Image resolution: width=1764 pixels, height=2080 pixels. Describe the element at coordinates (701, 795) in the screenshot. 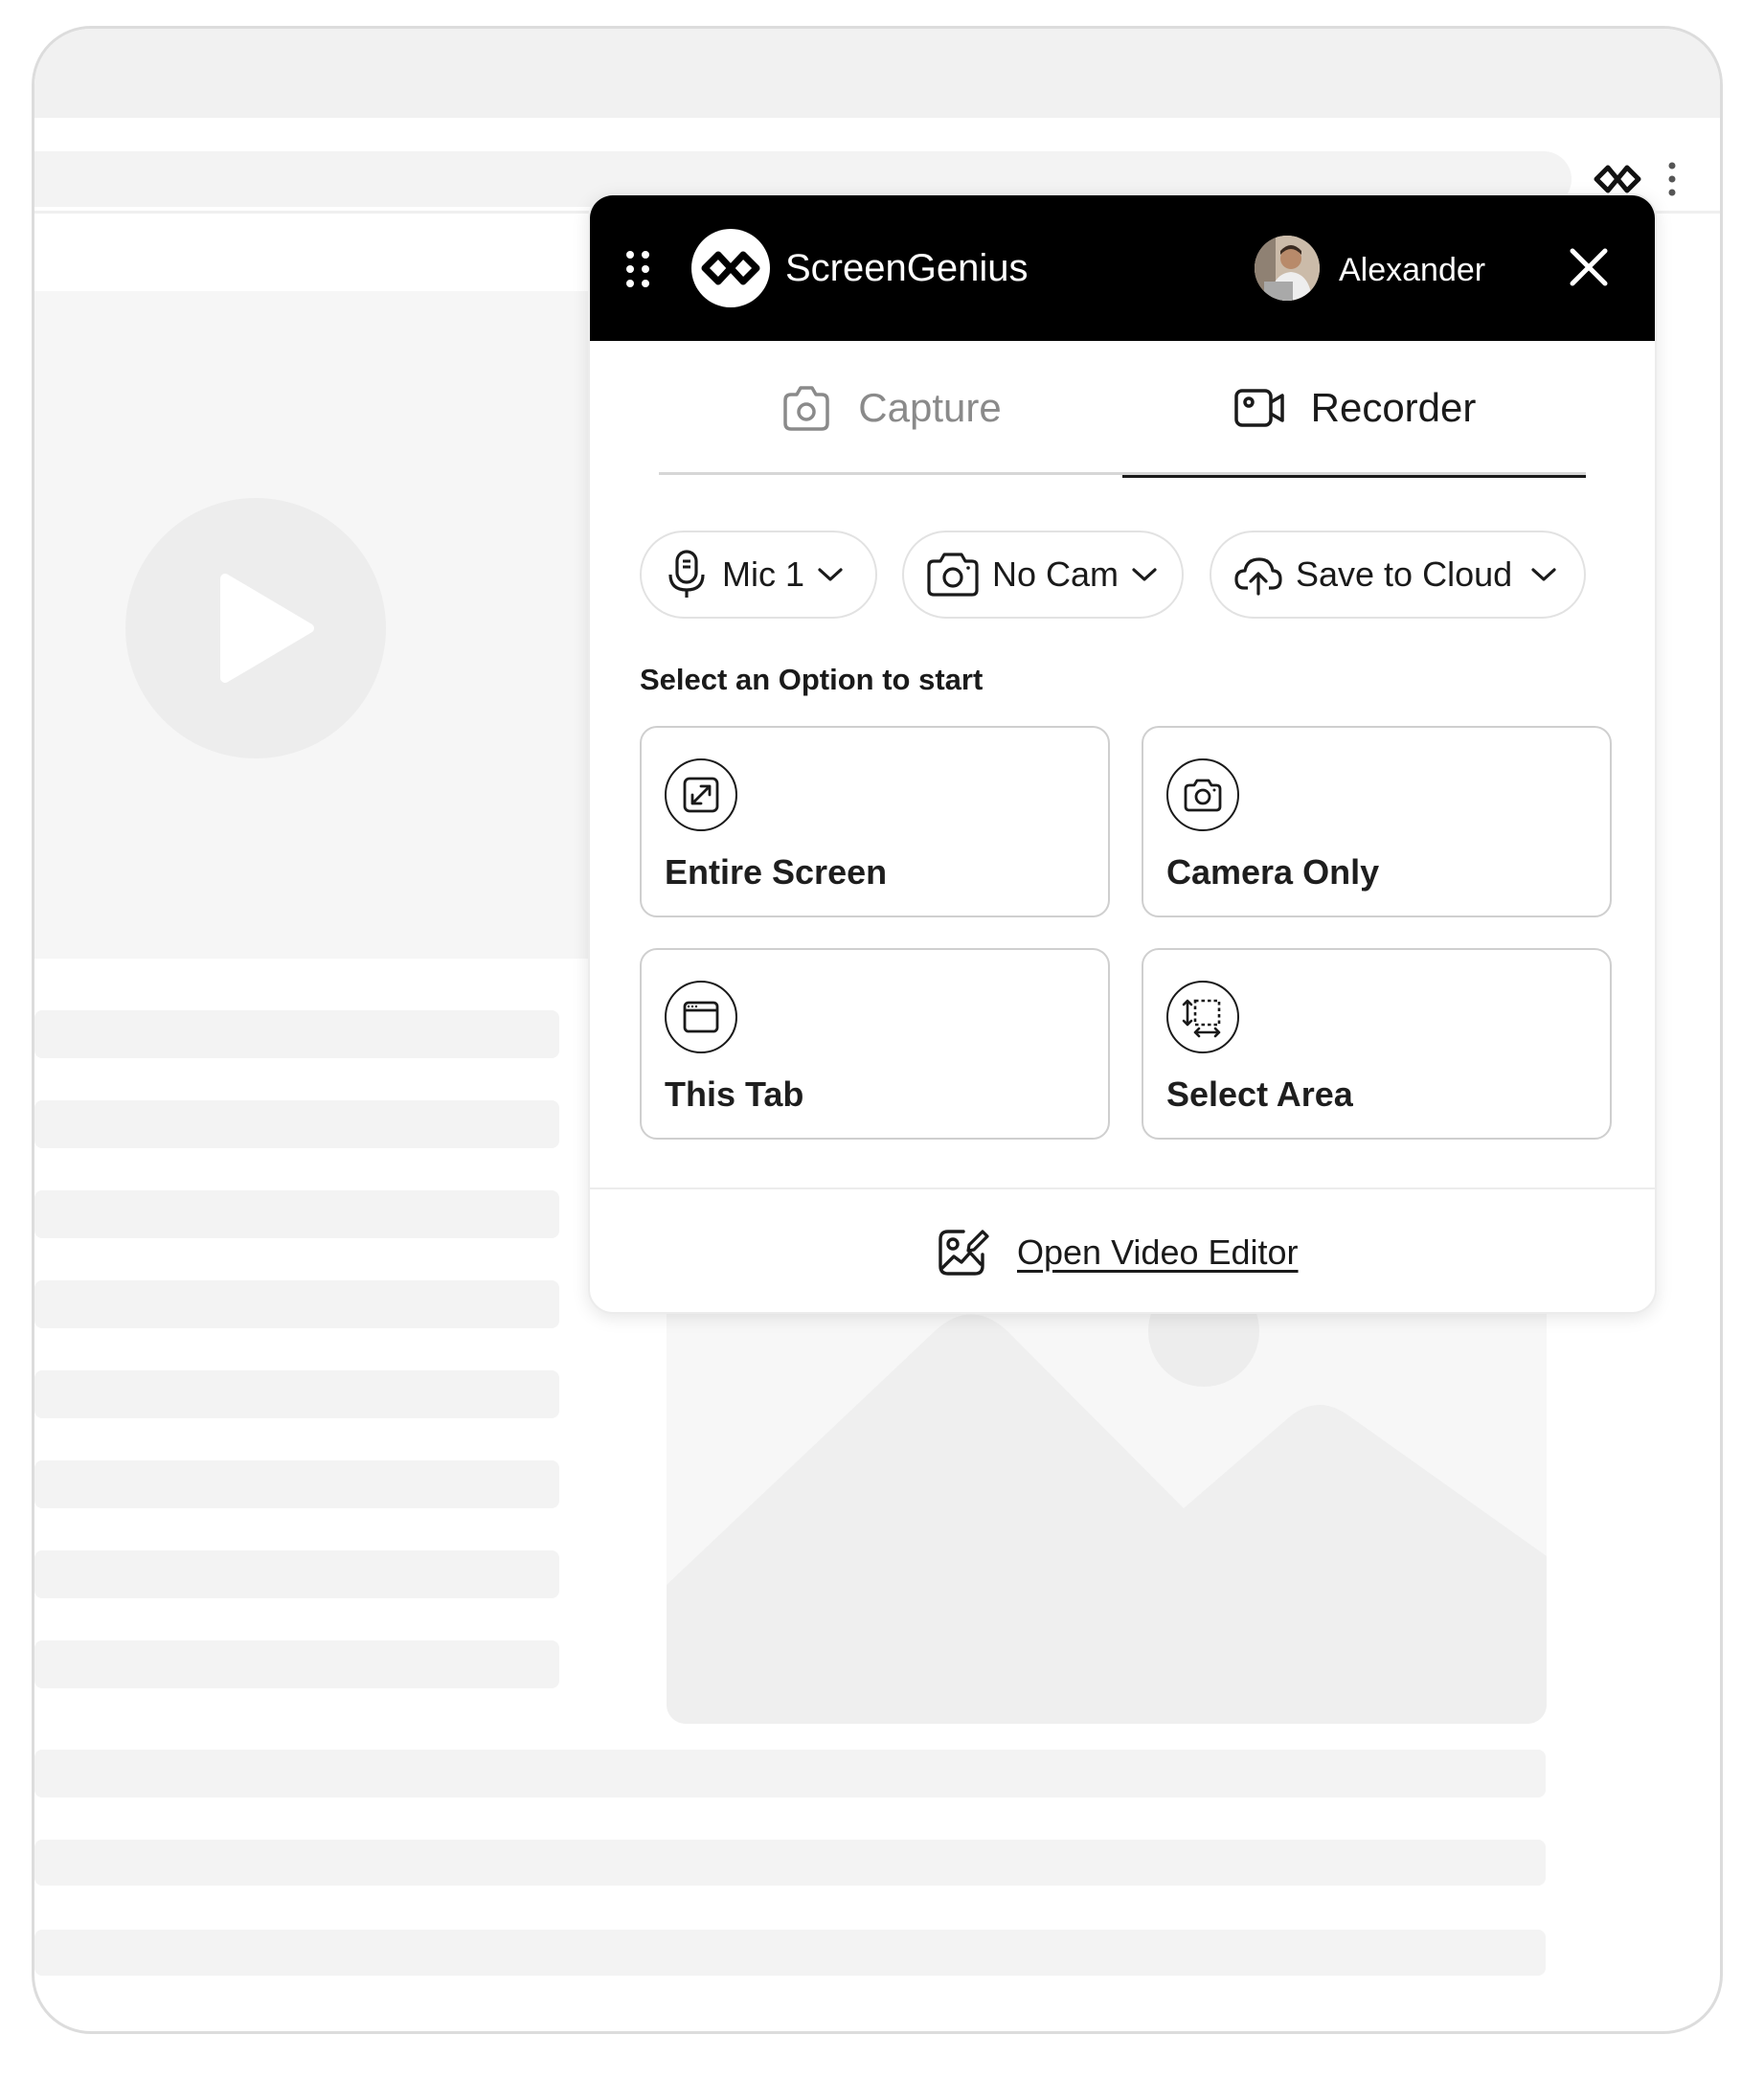

I see `expand-icon` at that location.